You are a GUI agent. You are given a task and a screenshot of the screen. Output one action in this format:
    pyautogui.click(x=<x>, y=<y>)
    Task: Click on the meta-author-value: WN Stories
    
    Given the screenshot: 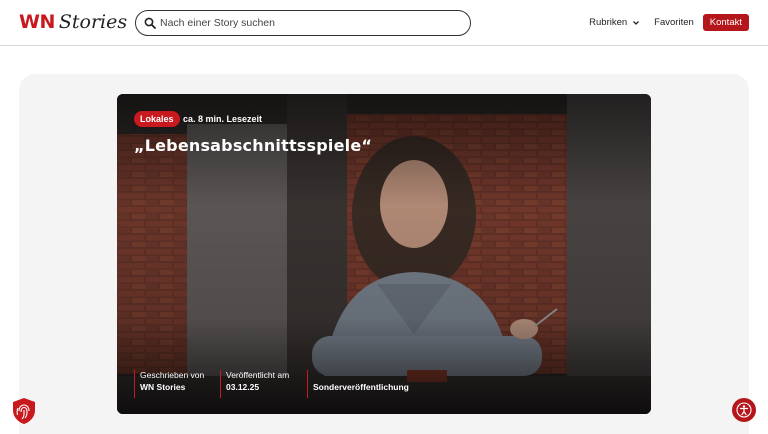 What is the action you would take?
    pyautogui.click(x=163, y=387)
    